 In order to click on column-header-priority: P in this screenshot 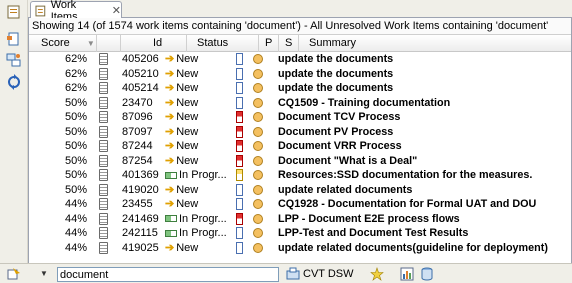, I will do `click(269, 43)`.